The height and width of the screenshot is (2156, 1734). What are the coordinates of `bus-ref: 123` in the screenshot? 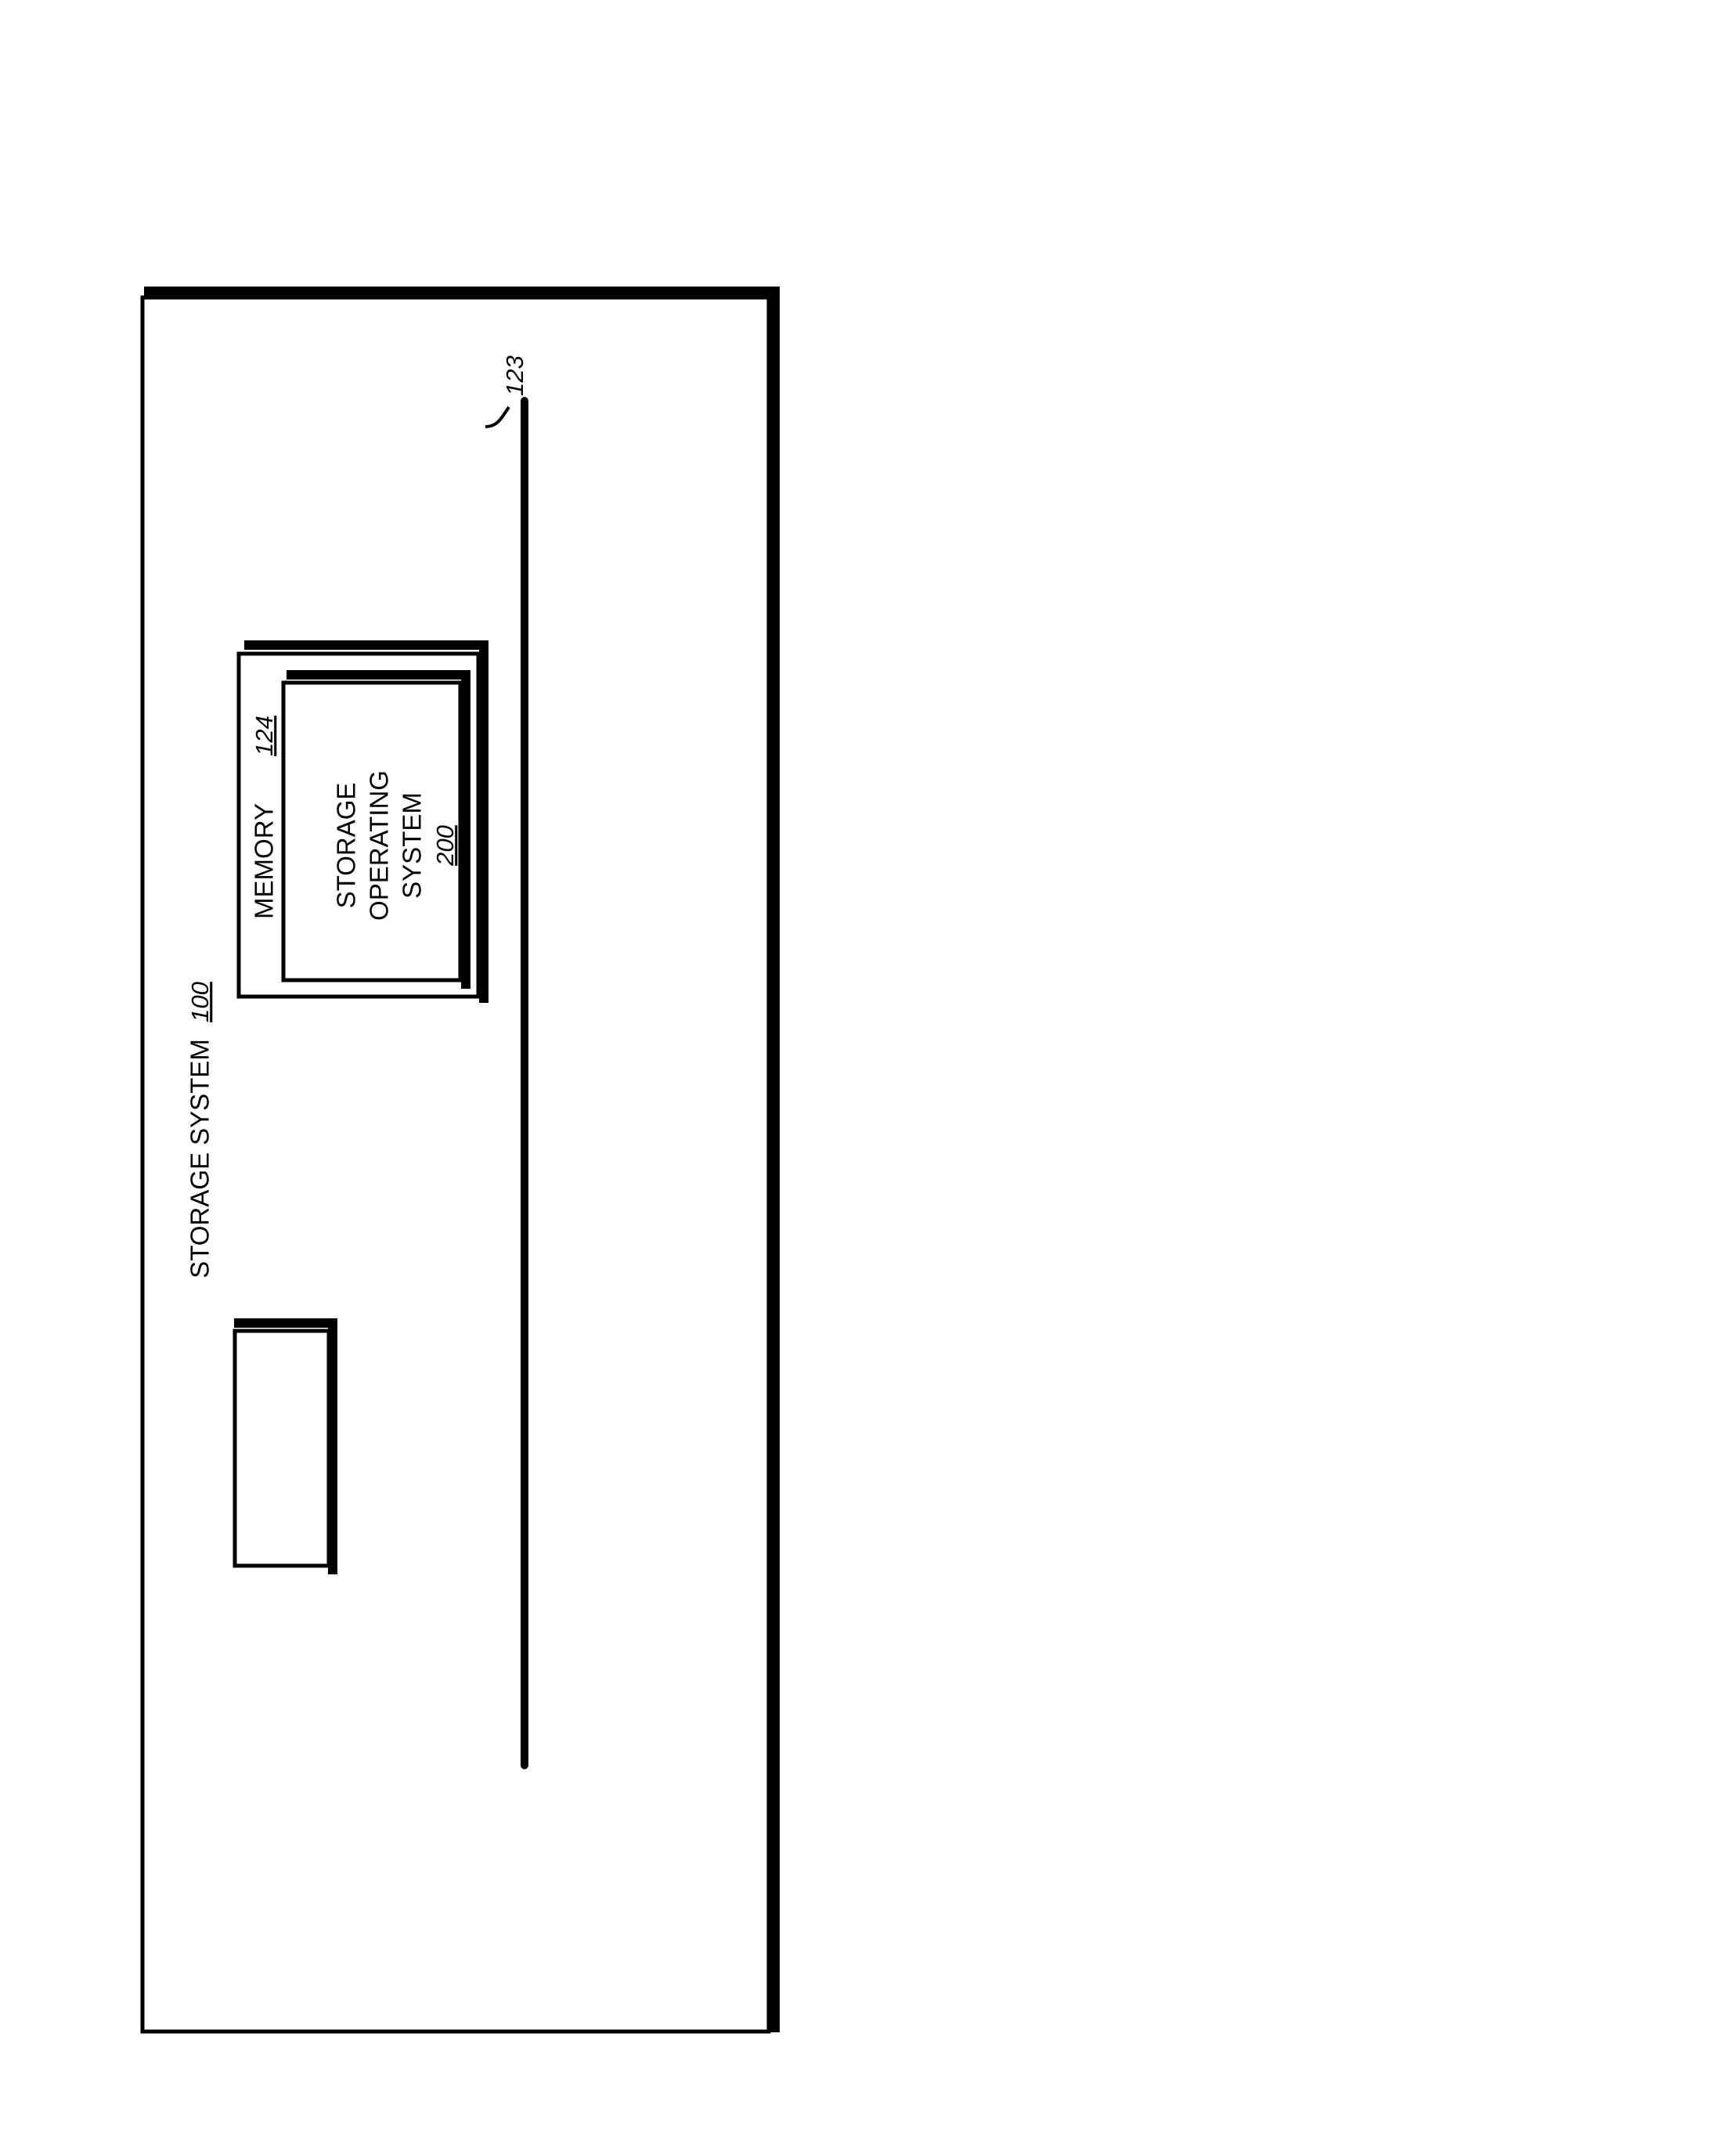 It's located at (514, 375).